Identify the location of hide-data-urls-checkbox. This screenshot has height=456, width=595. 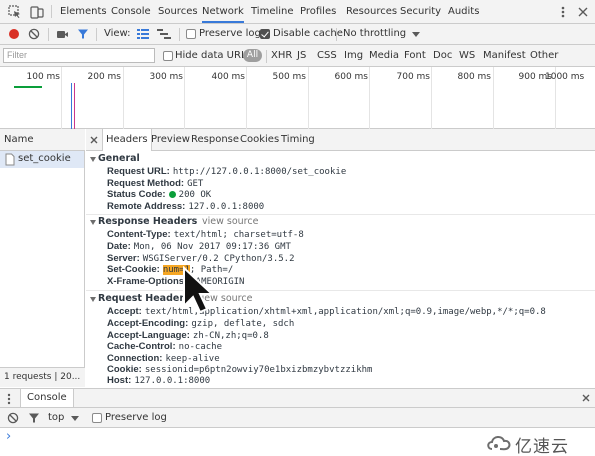
(168, 56).